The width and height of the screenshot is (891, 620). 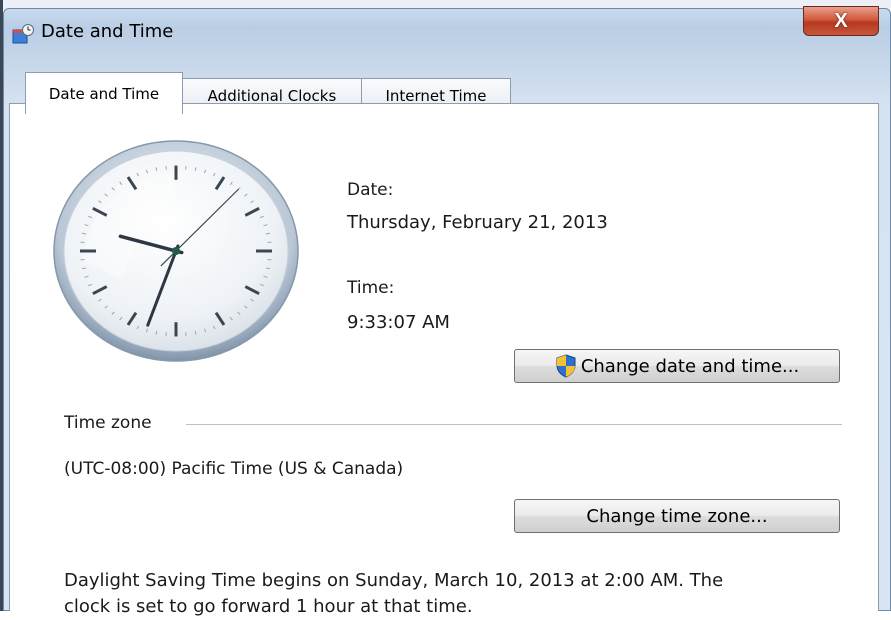 I want to click on date-value: Thursday, February 21, 2013, so click(x=477, y=222).